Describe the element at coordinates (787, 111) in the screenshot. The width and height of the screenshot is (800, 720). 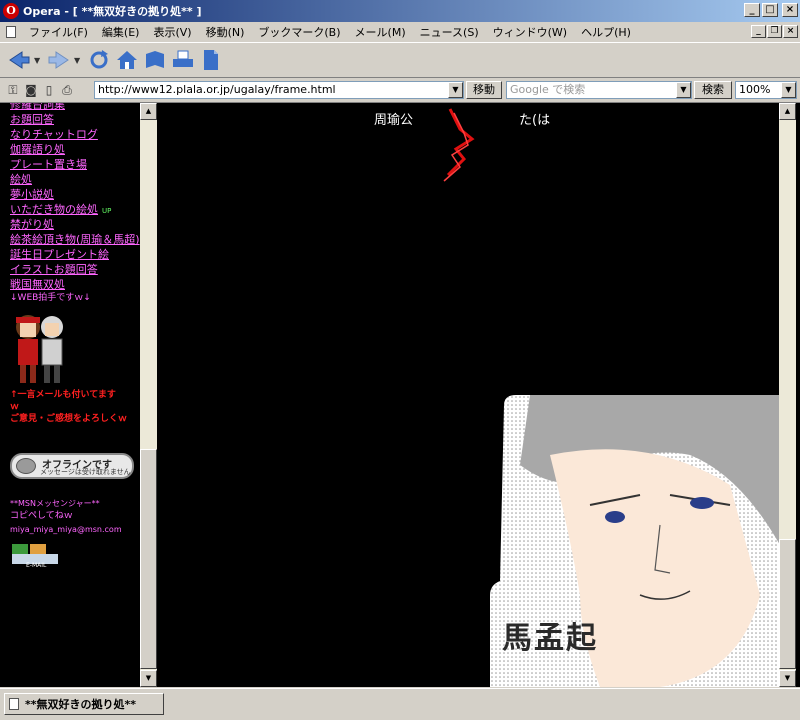
I see `main-scroll-up-button: ▲` at that location.